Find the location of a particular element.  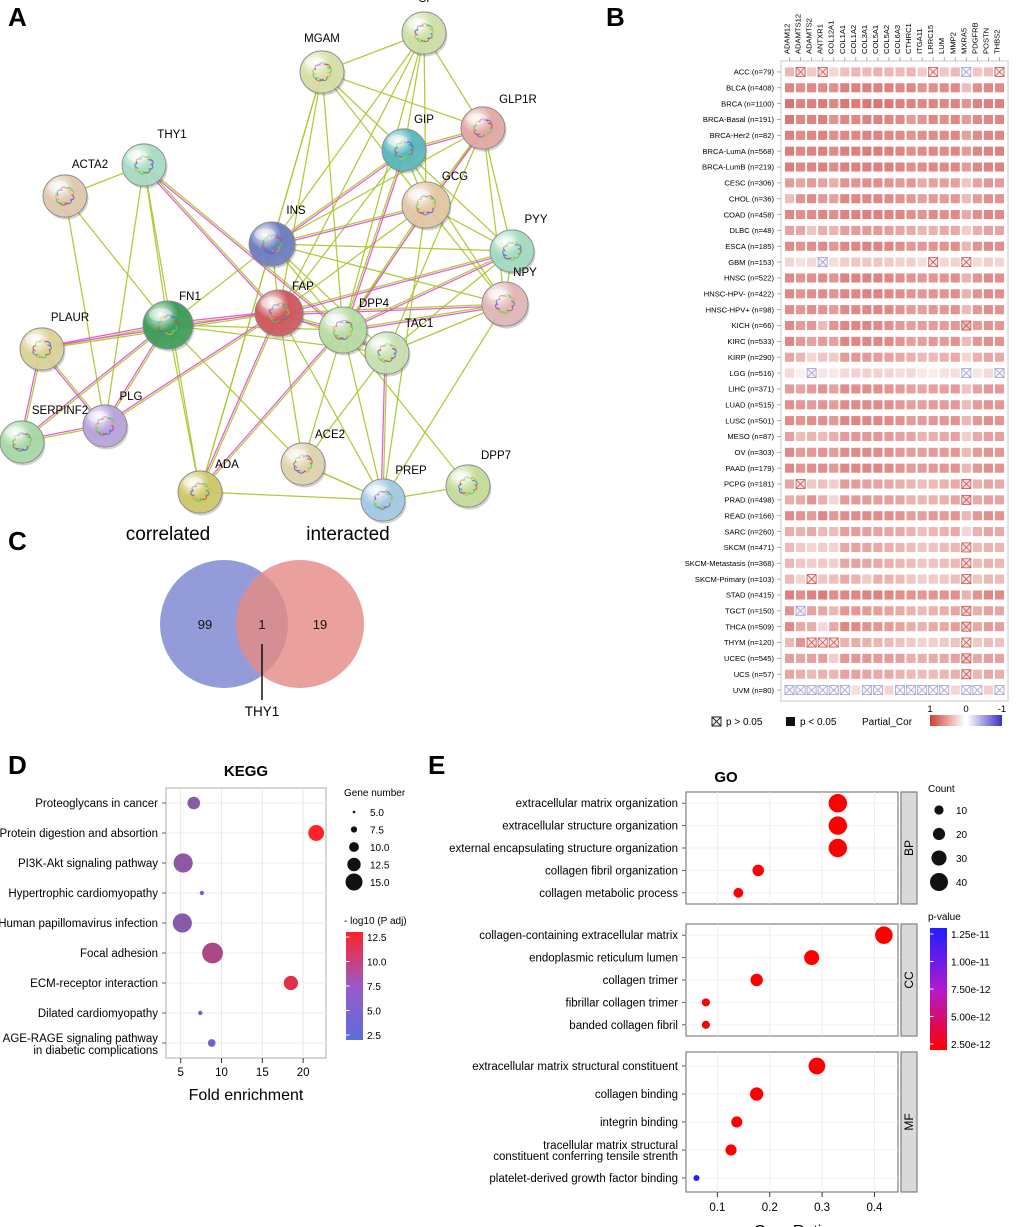

heatmap-row-label: KIRP (n=290) is located at coordinates (751, 357).